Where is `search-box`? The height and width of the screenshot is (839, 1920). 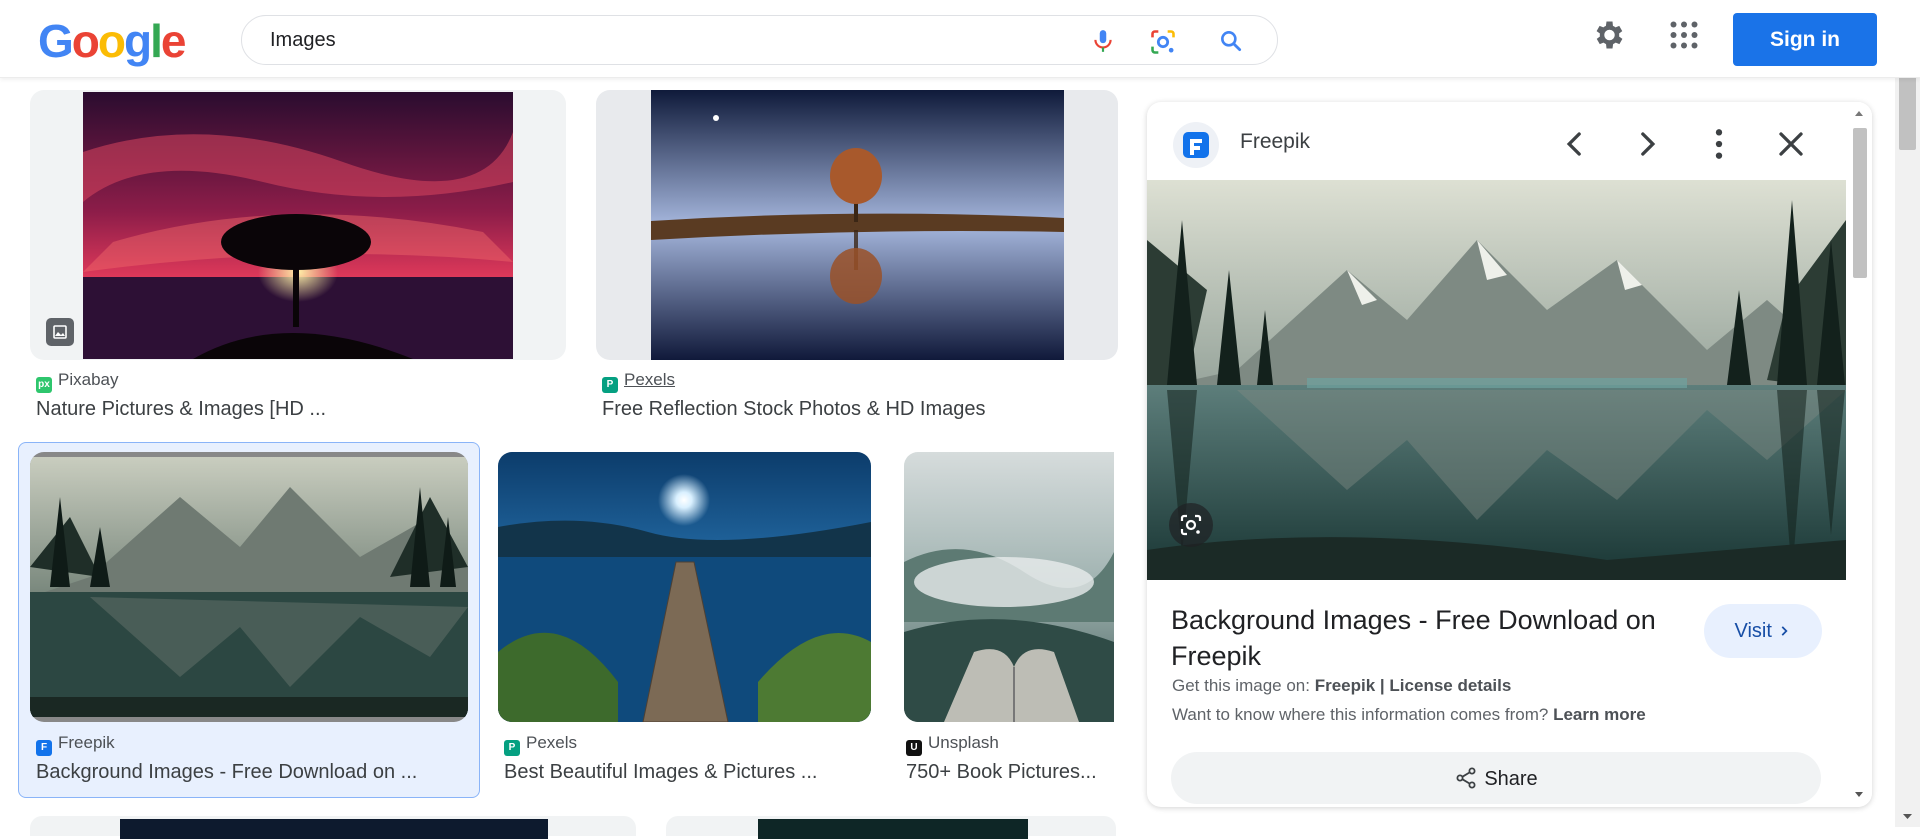
search-box is located at coordinates (759, 40).